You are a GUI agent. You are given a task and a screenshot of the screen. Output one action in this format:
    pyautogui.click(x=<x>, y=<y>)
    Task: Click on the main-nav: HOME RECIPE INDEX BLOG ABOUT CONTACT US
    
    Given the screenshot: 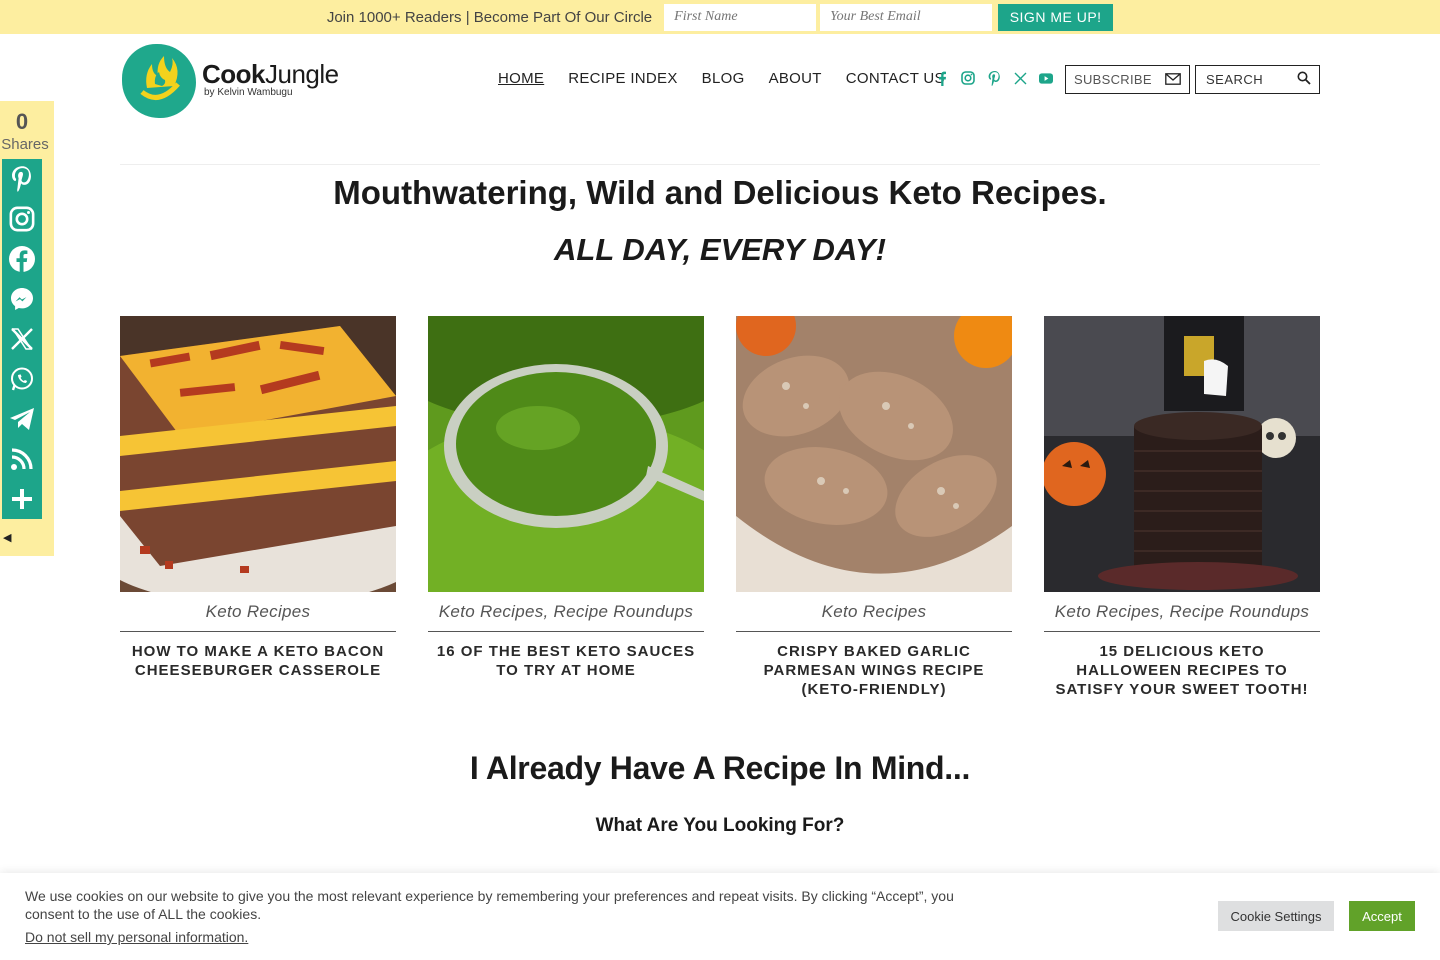 What is the action you would take?
    pyautogui.click(x=733, y=78)
    